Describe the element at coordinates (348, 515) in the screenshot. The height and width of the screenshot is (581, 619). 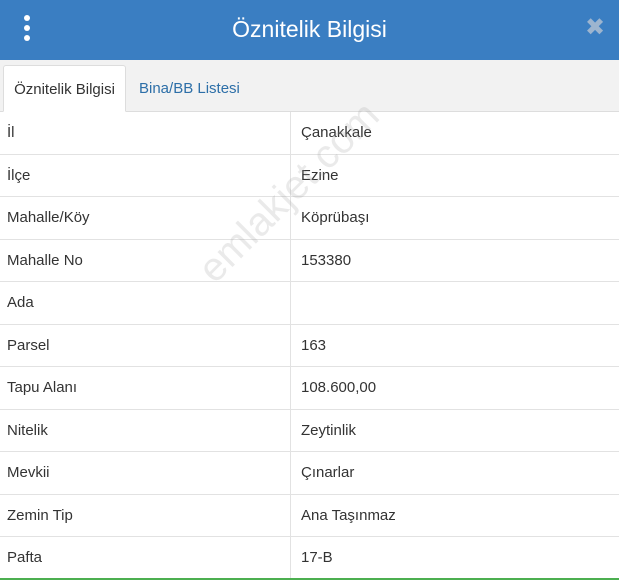
I see `attribute-value: Ana Taşınmaz` at that location.